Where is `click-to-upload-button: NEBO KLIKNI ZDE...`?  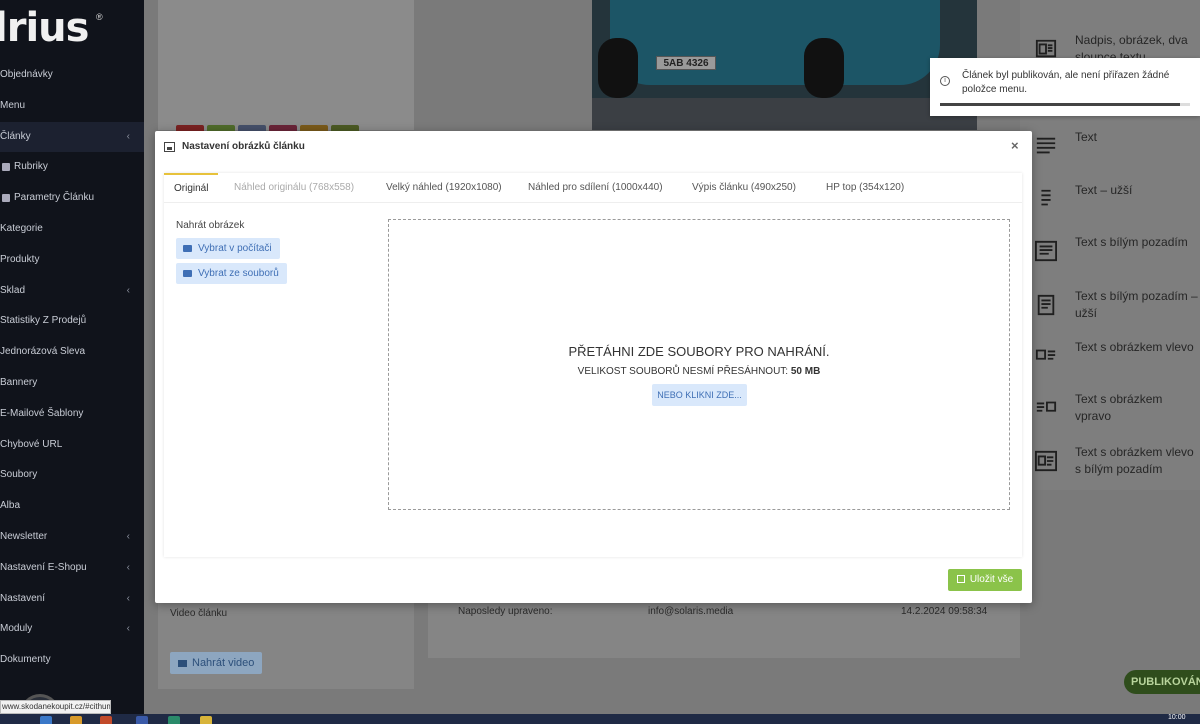
click-to-upload-button: NEBO KLIKNI ZDE... is located at coordinates (699, 395).